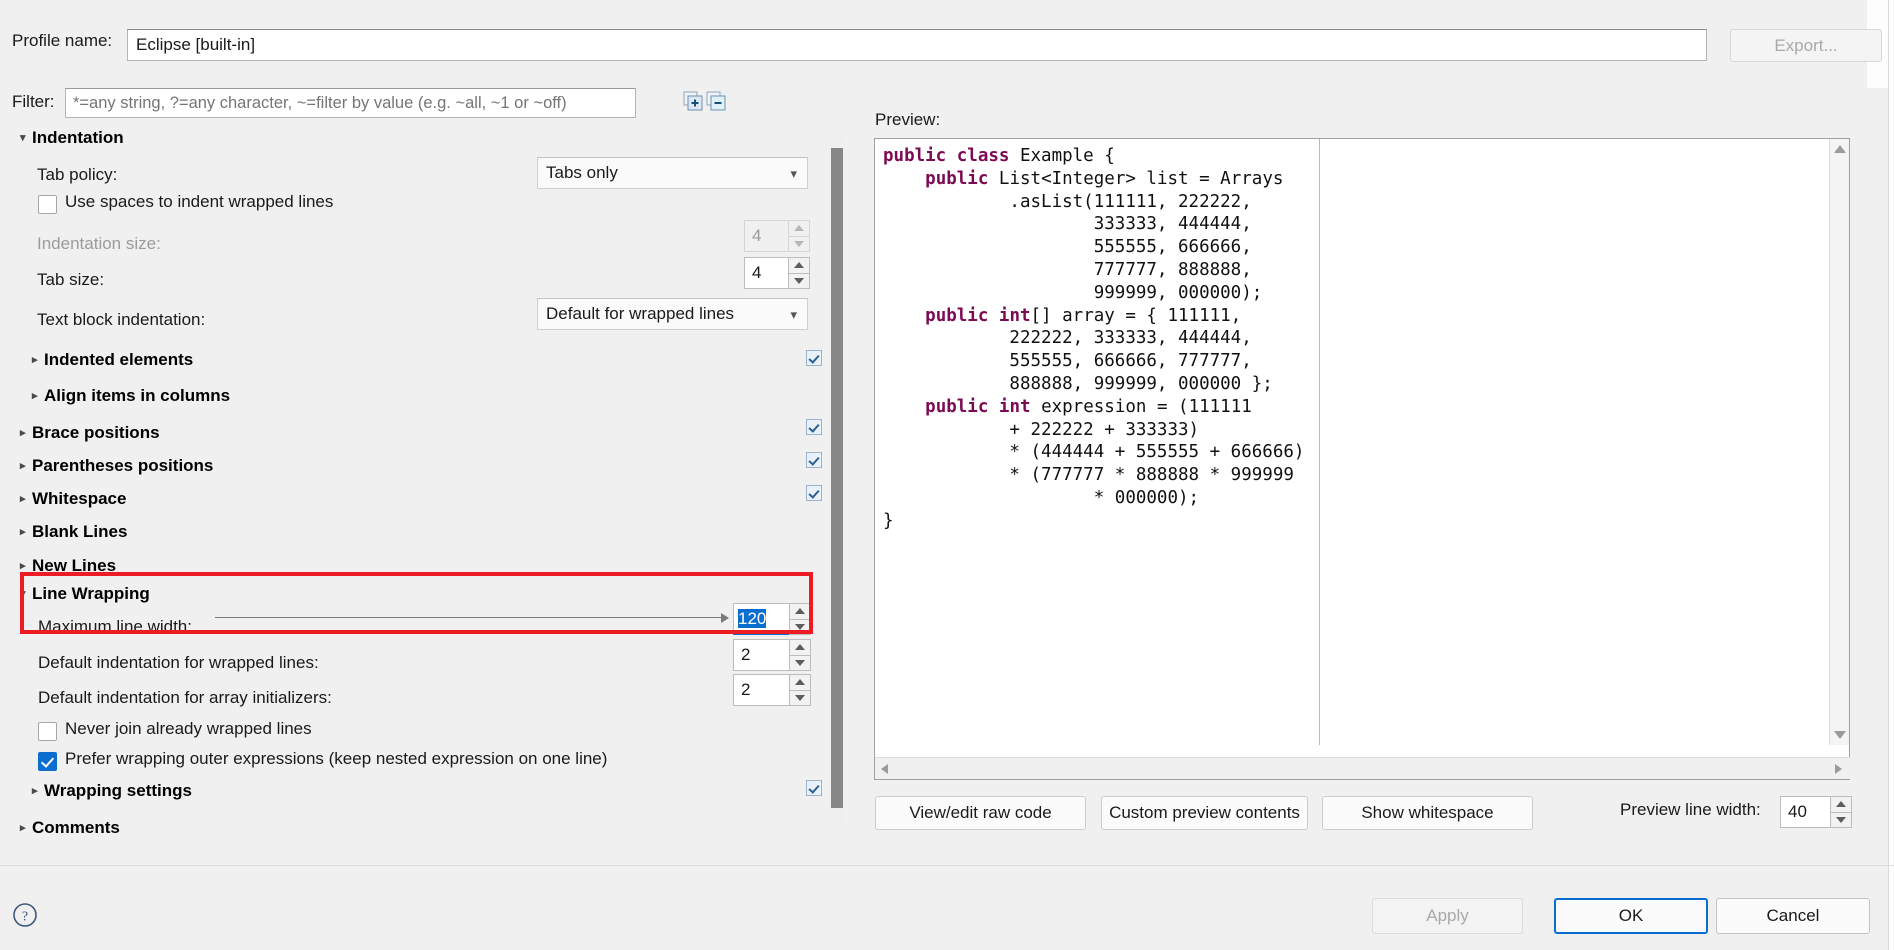  Describe the element at coordinates (74, 565) in the screenshot. I see `group-new-lines-label: New Lines` at that location.